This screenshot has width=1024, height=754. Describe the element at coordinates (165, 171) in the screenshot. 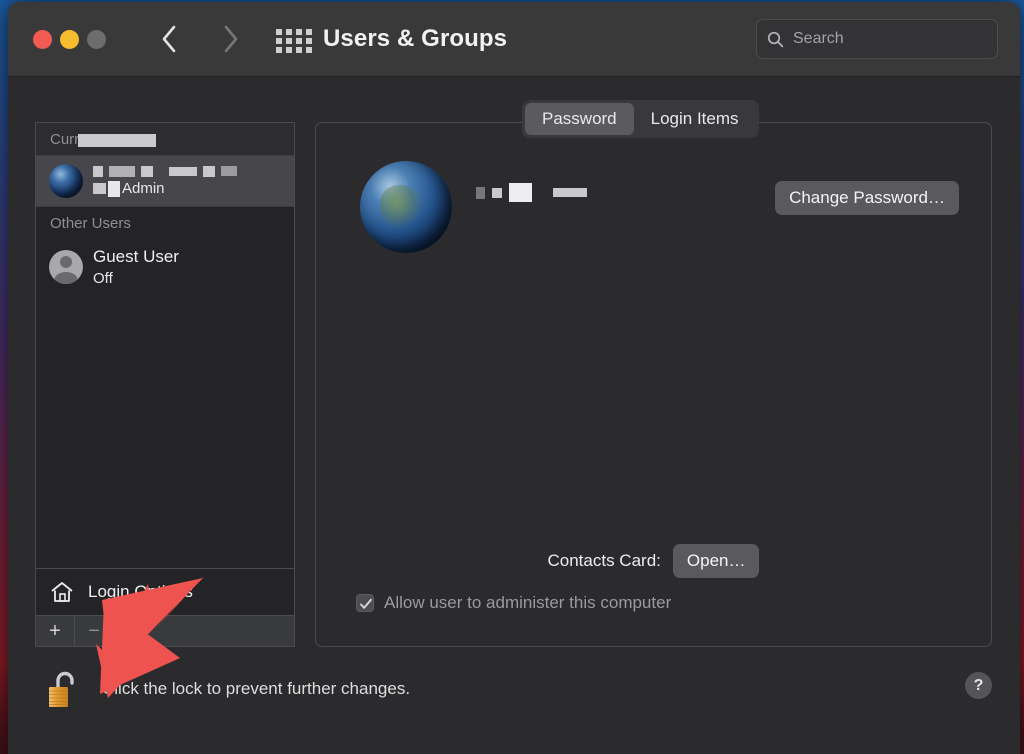

I see `current-user-name` at that location.